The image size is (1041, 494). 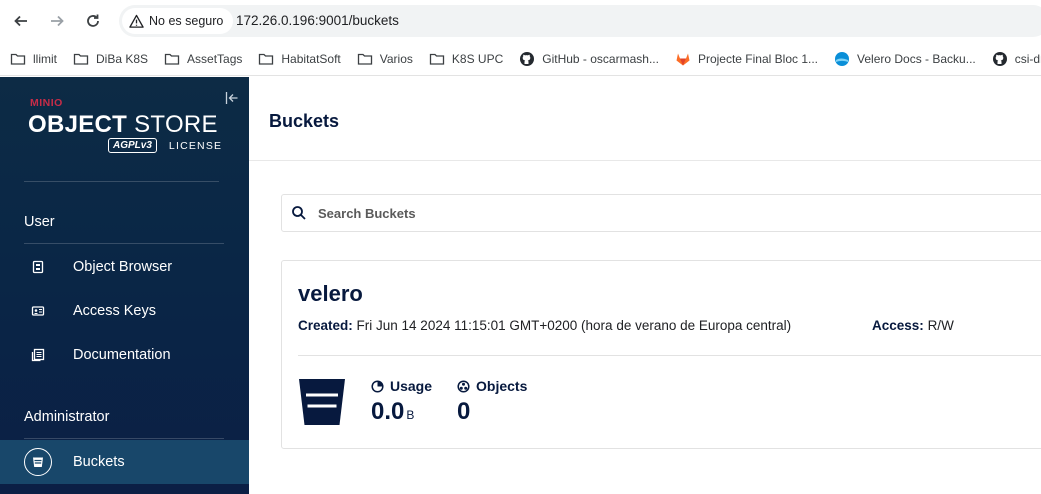 I want to click on reload-icon, so click(x=93, y=20).